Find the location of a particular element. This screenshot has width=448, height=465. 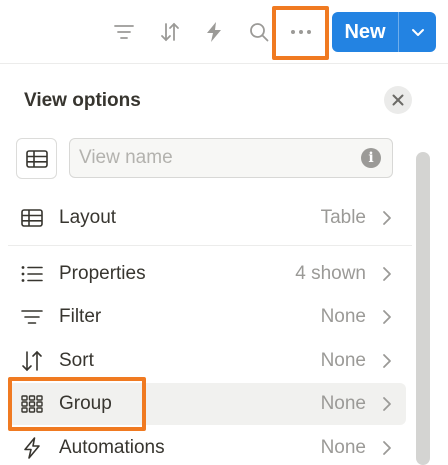

option-label: Properties is located at coordinates (102, 273).